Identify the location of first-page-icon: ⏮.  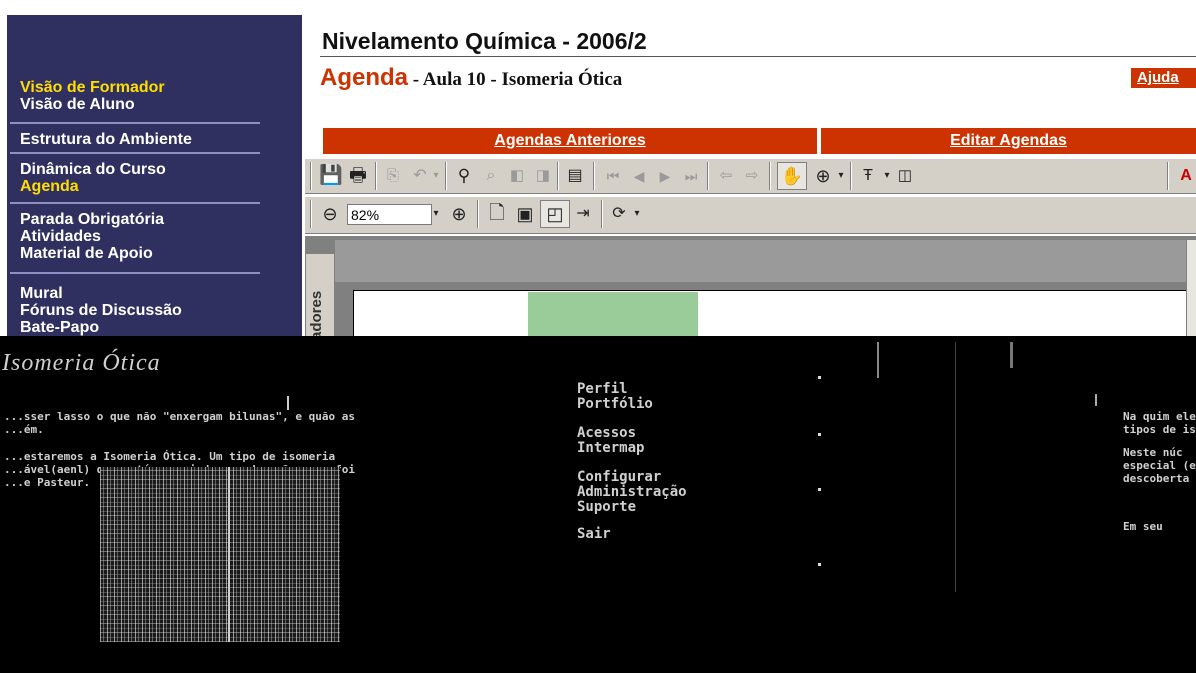
(613, 176).